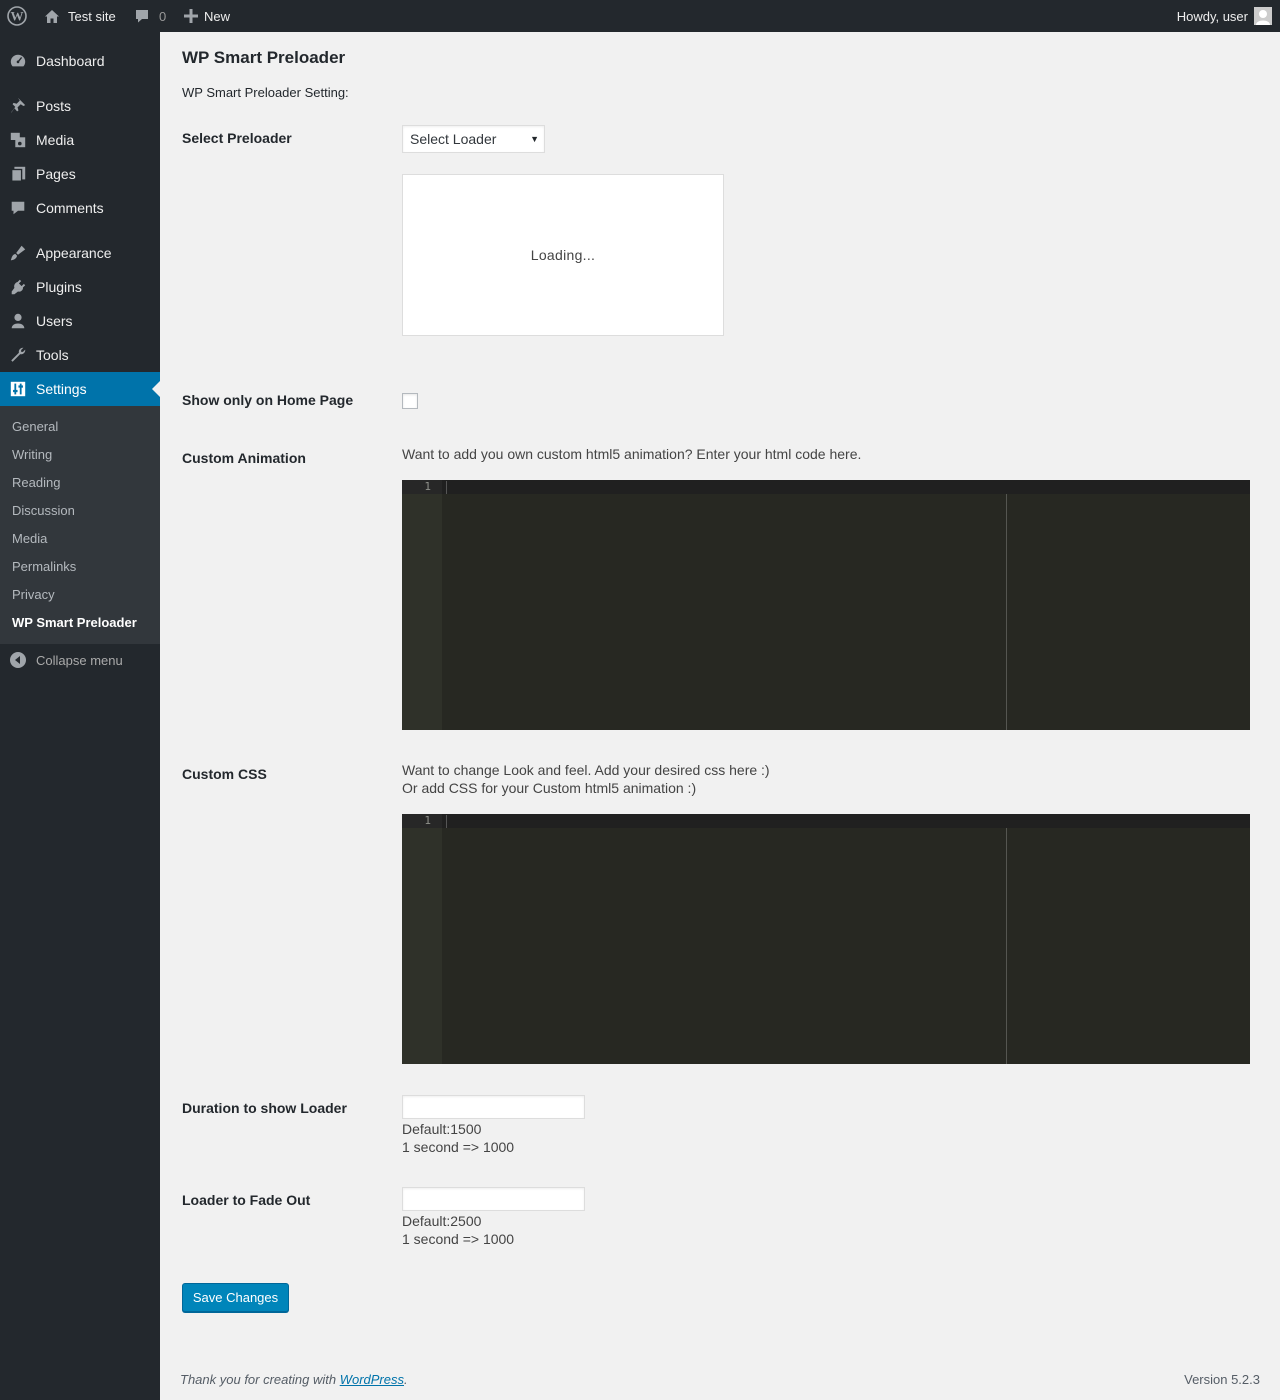  Describe the element at coordinates (80, 174) in the screenshot. I see `sidebar-item-pages: Pages` at that location.